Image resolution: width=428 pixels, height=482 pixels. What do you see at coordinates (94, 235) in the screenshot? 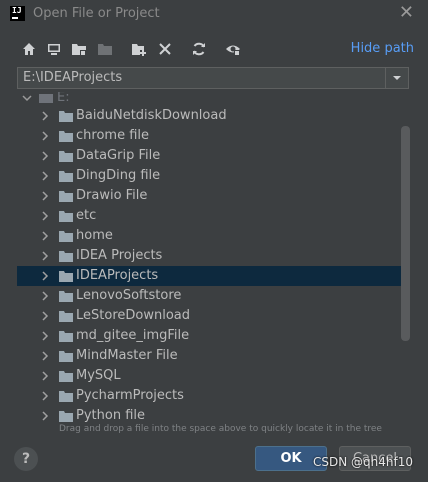
I see `tree-folder-label: home` at bounding box center [94, 235].